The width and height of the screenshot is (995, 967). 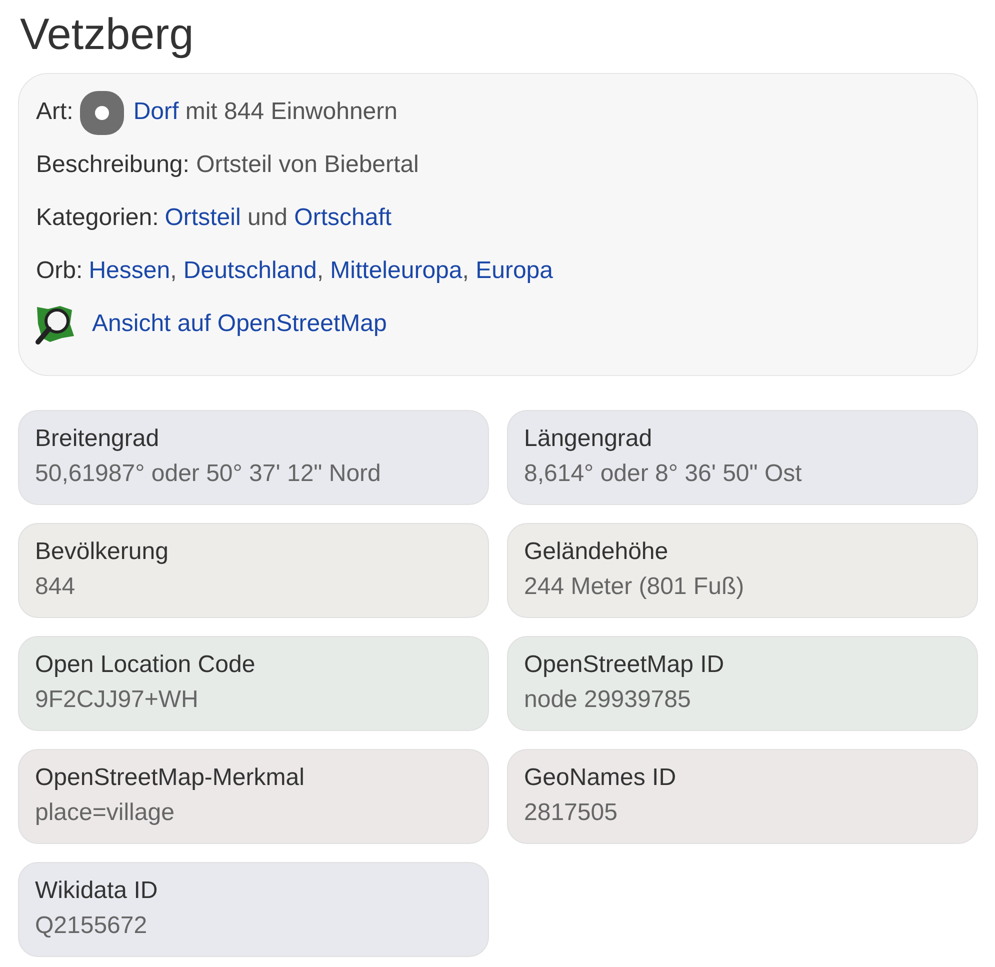 I want to click on fact-value: 8,614° oder 8° 36' 50" Ost, so click(x=663, y=474).